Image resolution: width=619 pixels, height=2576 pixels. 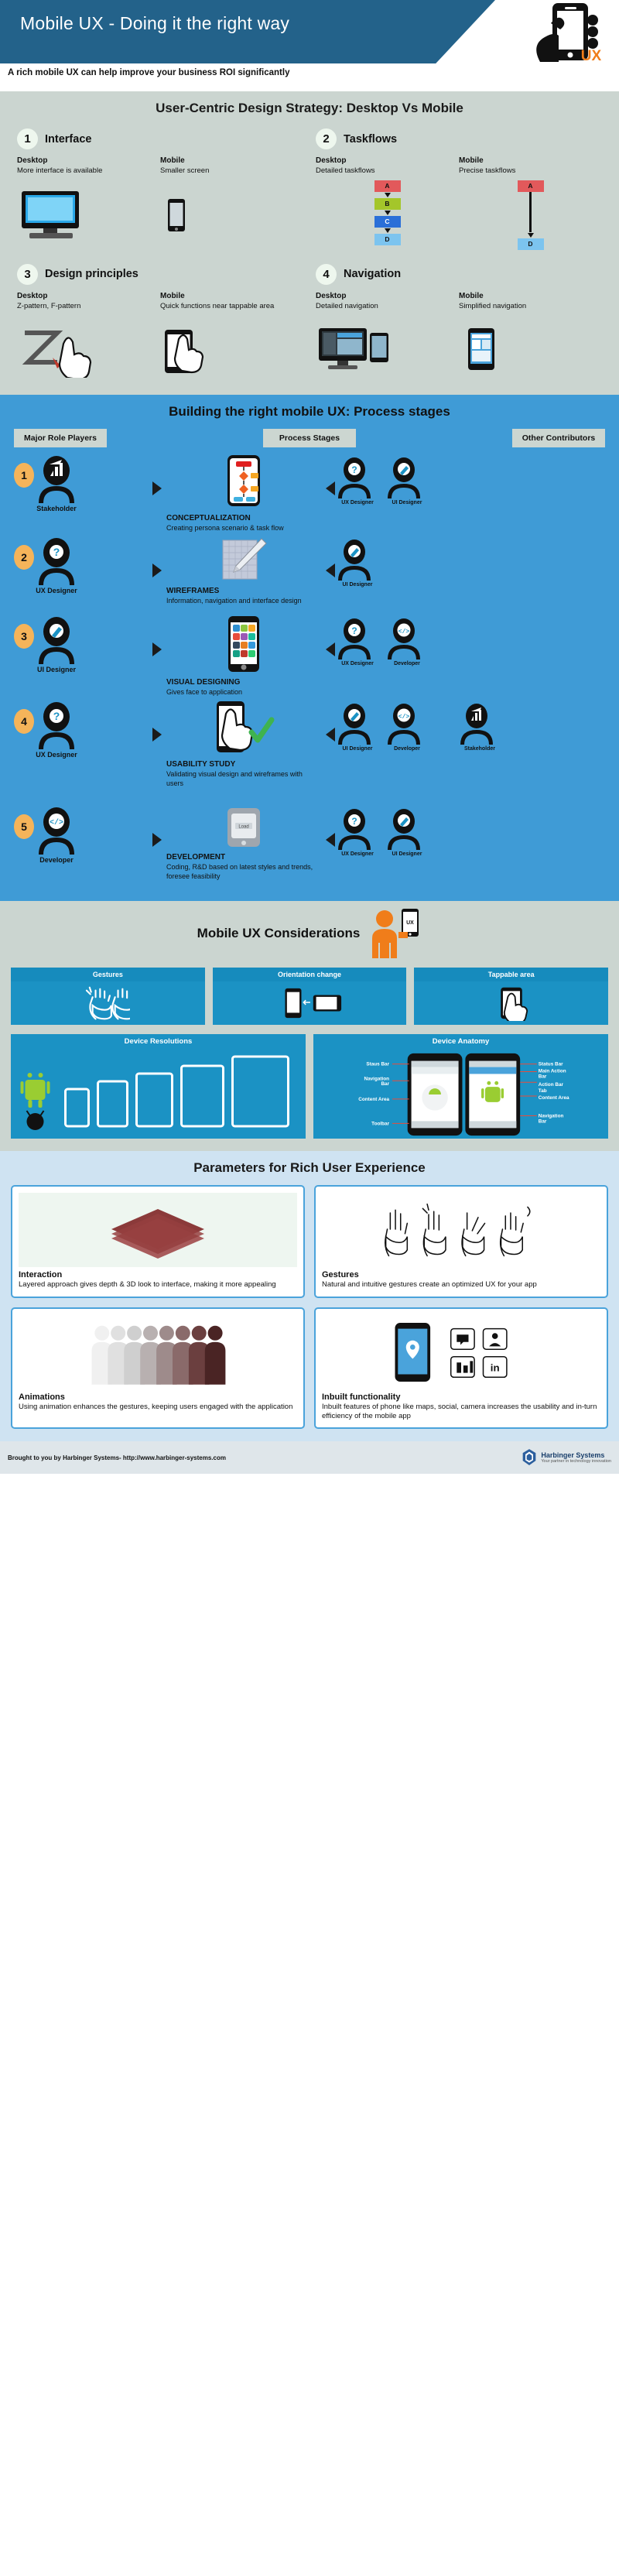 I want to click on card-title: Gestures, so click(x=108, y=975).